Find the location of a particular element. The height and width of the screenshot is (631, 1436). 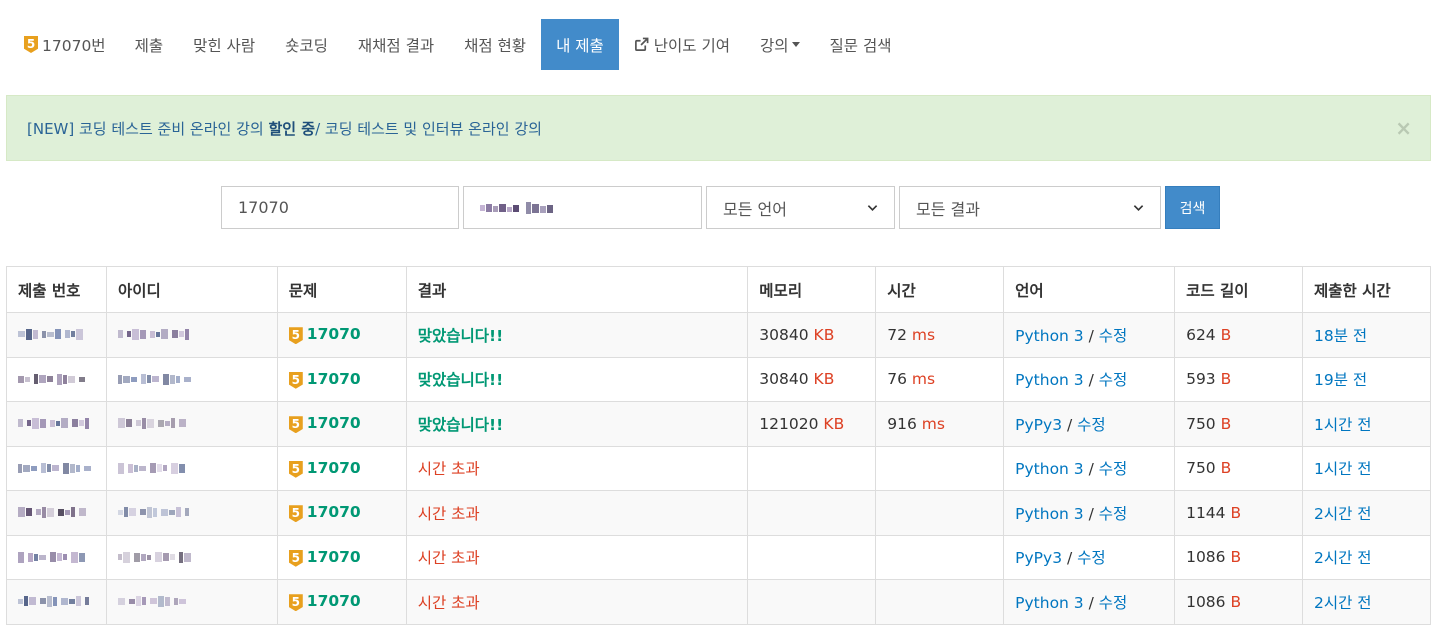

result-cell: 맞았습니다!! is located at coordinates (577, 424).